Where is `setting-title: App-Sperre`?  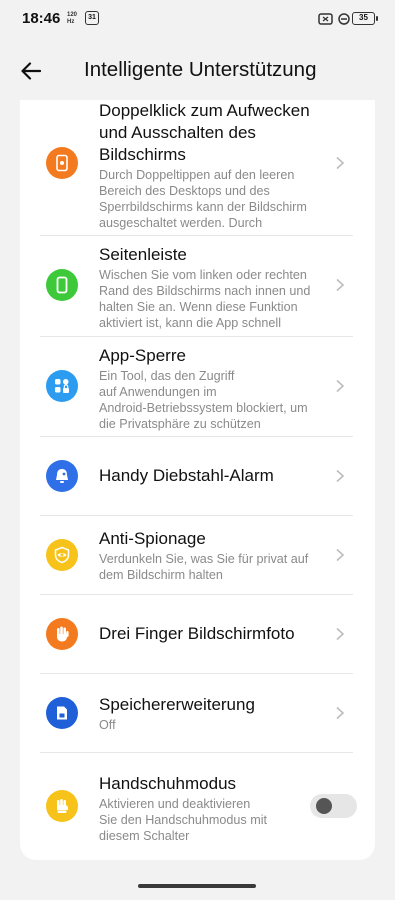 setting-title: App-Sperre is located at coordinates (142, 355).